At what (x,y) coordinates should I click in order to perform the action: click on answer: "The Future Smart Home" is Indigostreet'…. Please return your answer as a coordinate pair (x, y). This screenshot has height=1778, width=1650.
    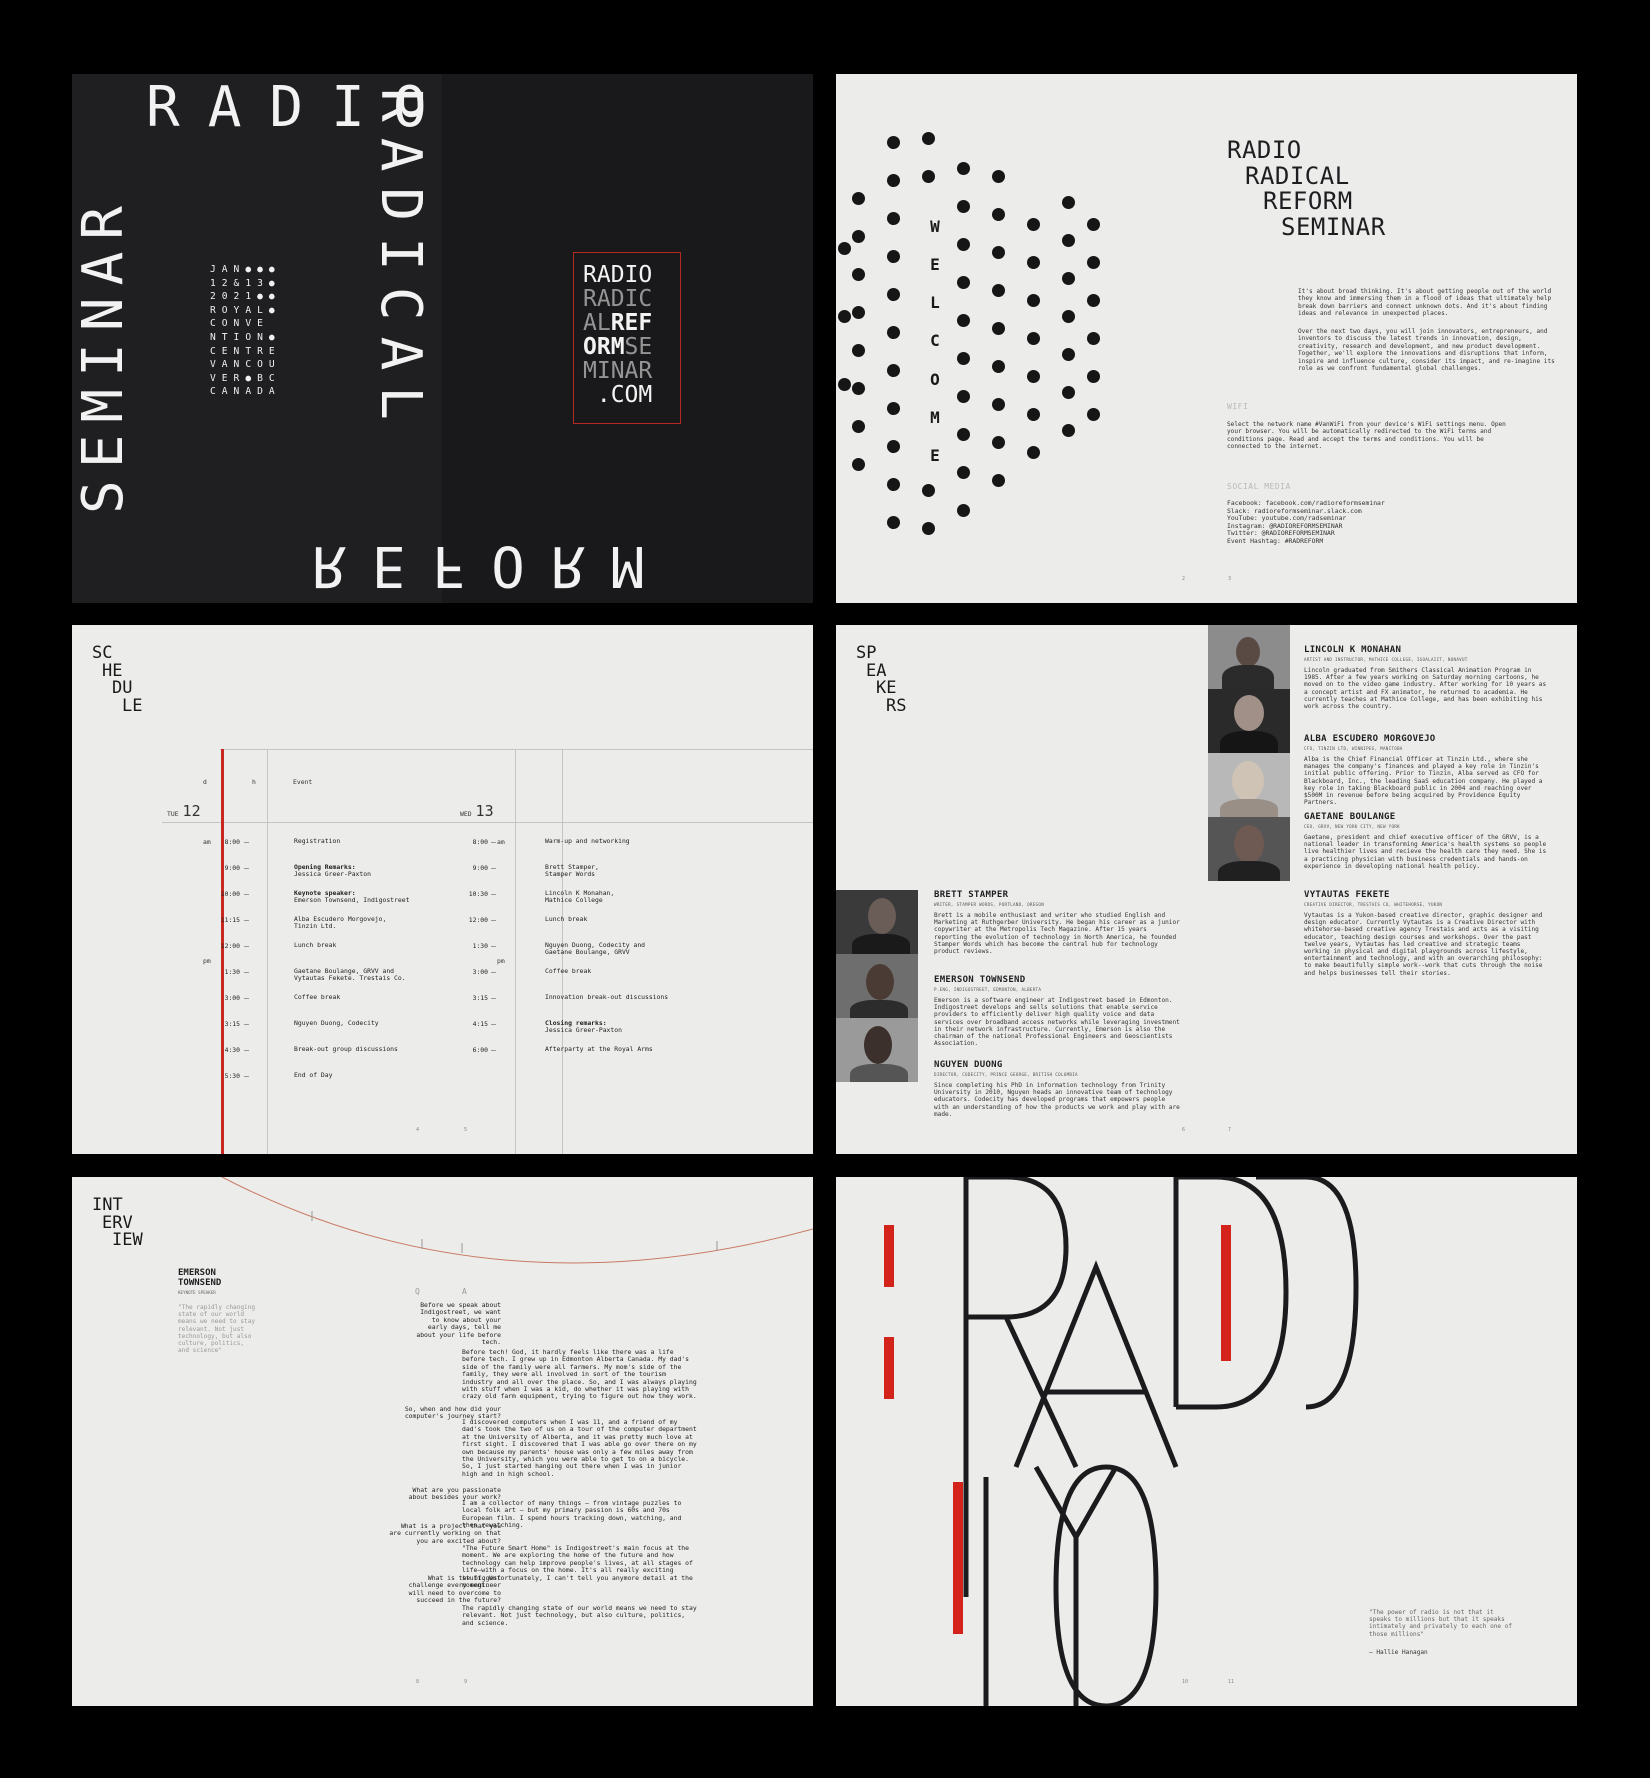
    Looking at the image, I should click on (577, 1567).